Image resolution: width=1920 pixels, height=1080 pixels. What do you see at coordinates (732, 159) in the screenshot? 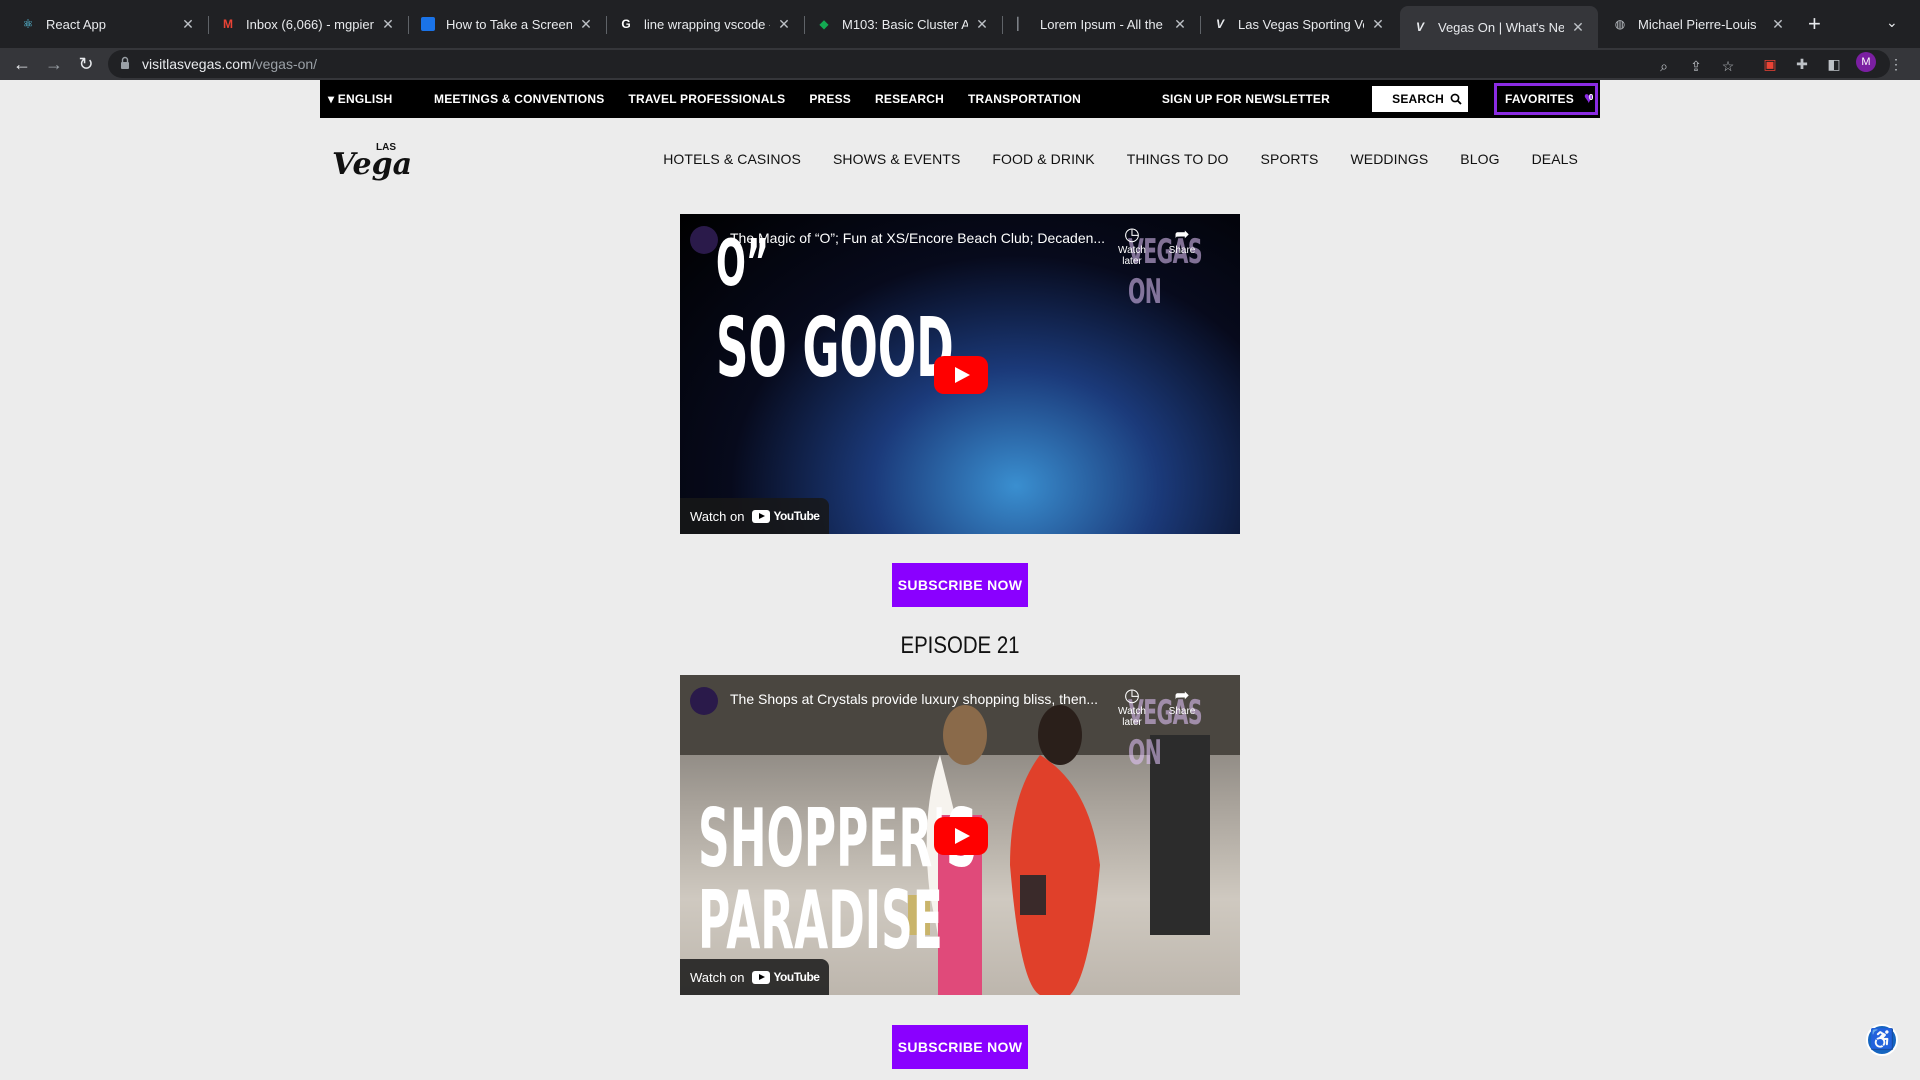
I see `nav-hotels-casinos: HOTELS & CASINOS` at bounding box center [732, 159].